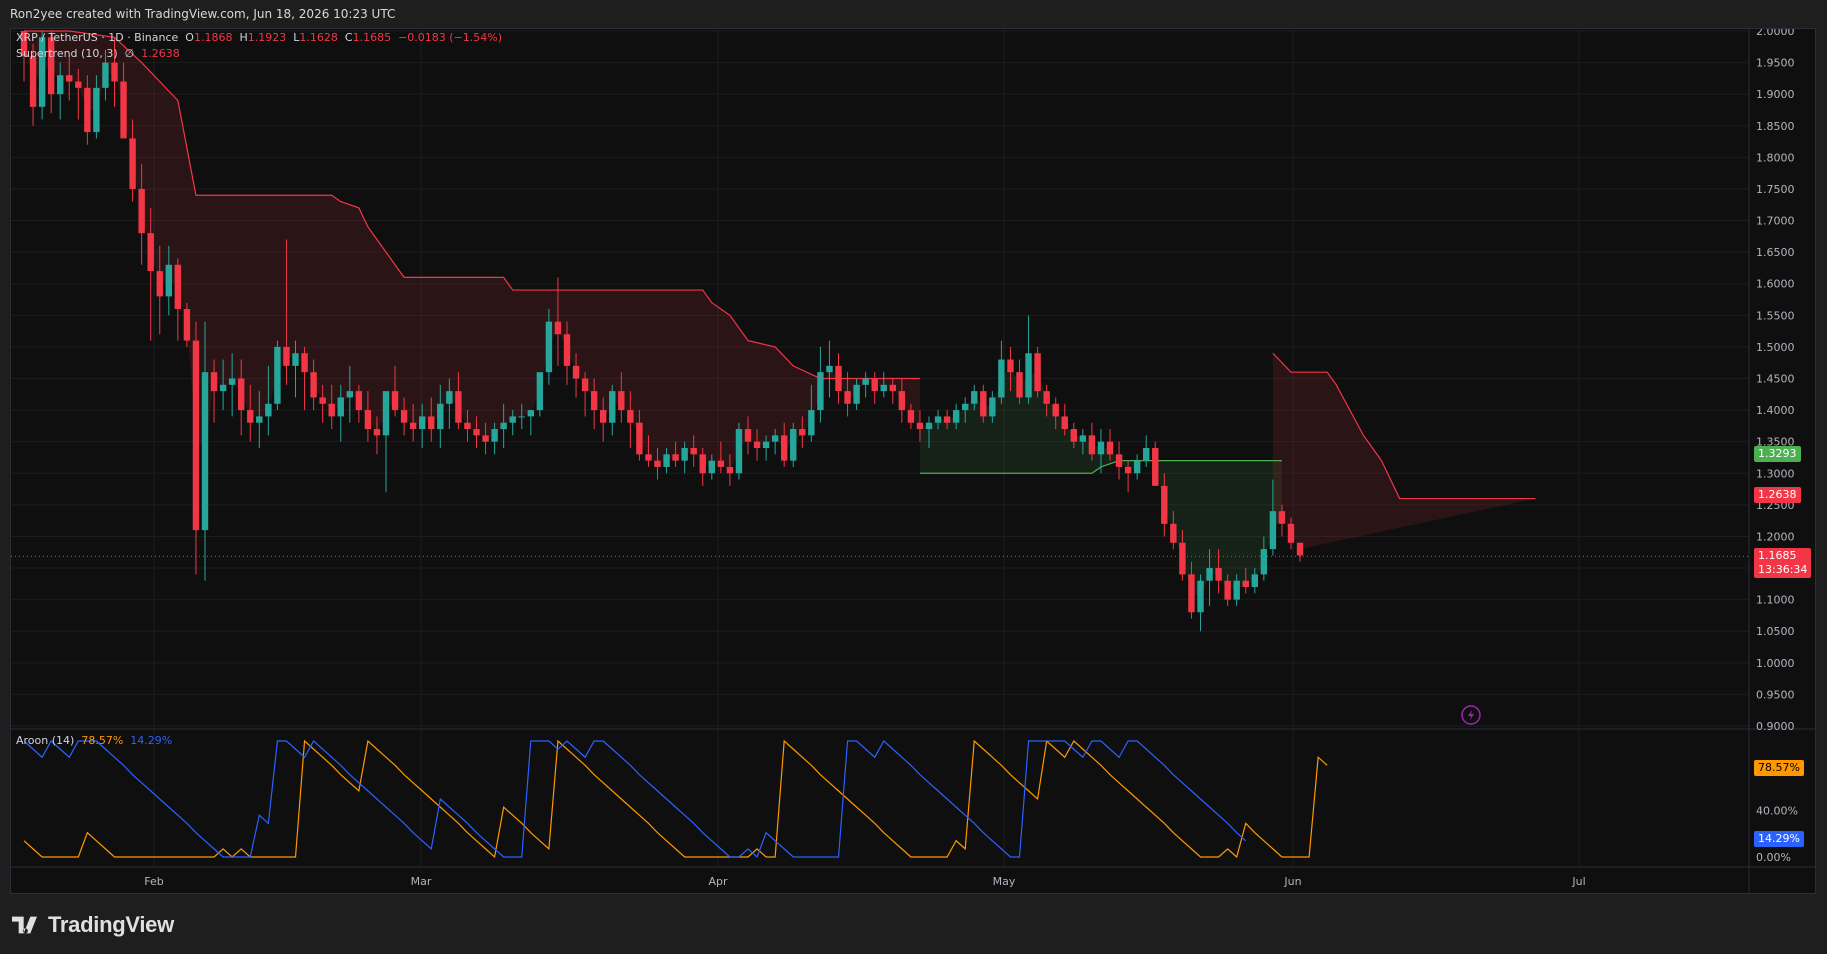 Image resolution: width=1827 pixels, height=954 pixels. I want to click on last-price-badge: 1.1685 13:36:34, so click(1783, 563).